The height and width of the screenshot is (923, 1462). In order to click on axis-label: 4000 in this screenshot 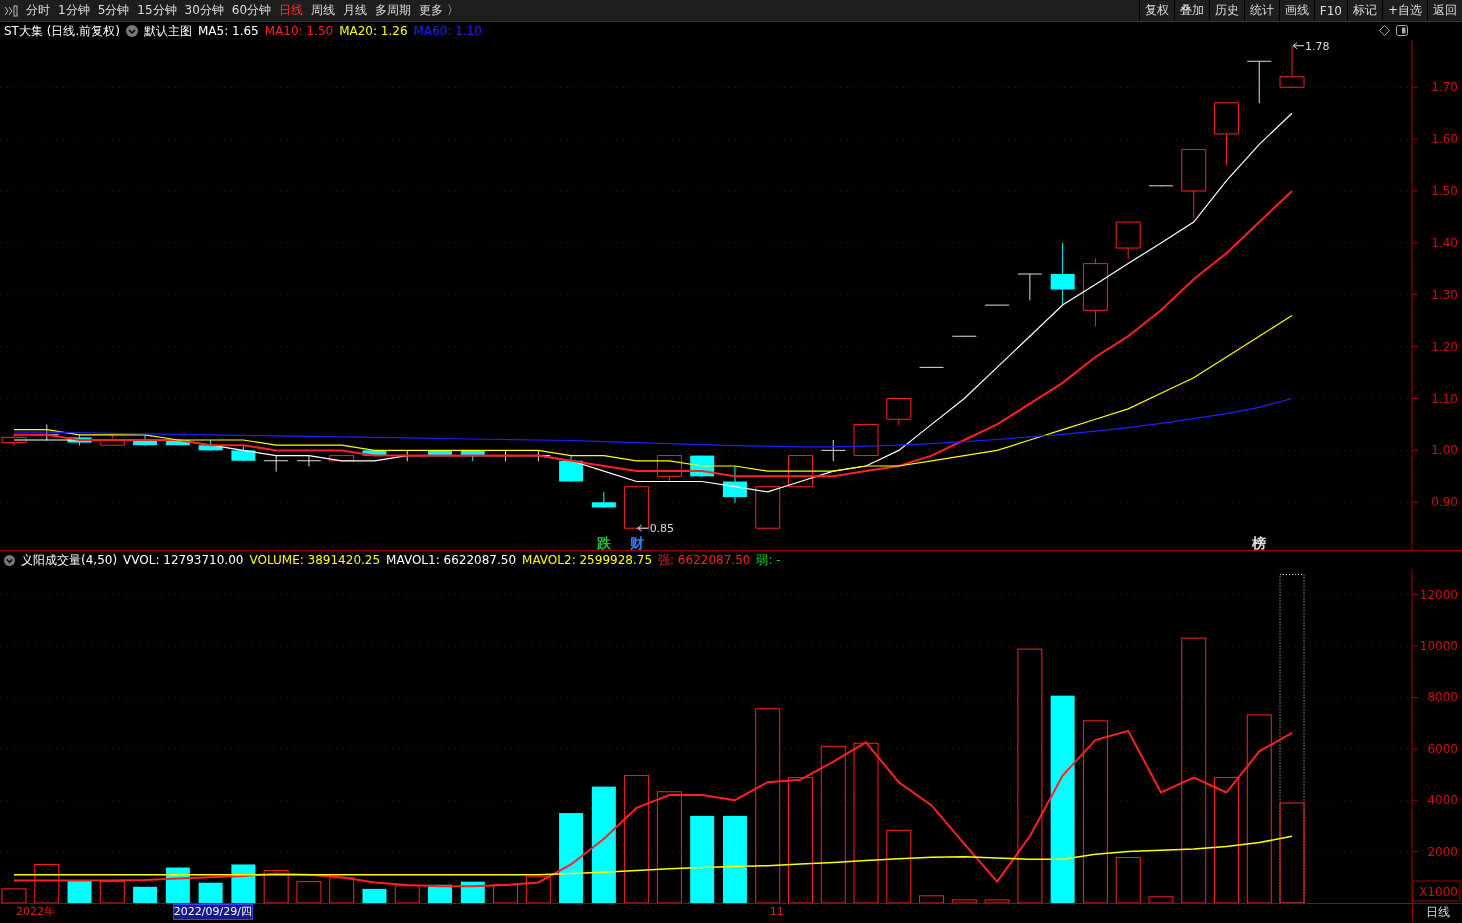, I will do `click(1442, 800)`.